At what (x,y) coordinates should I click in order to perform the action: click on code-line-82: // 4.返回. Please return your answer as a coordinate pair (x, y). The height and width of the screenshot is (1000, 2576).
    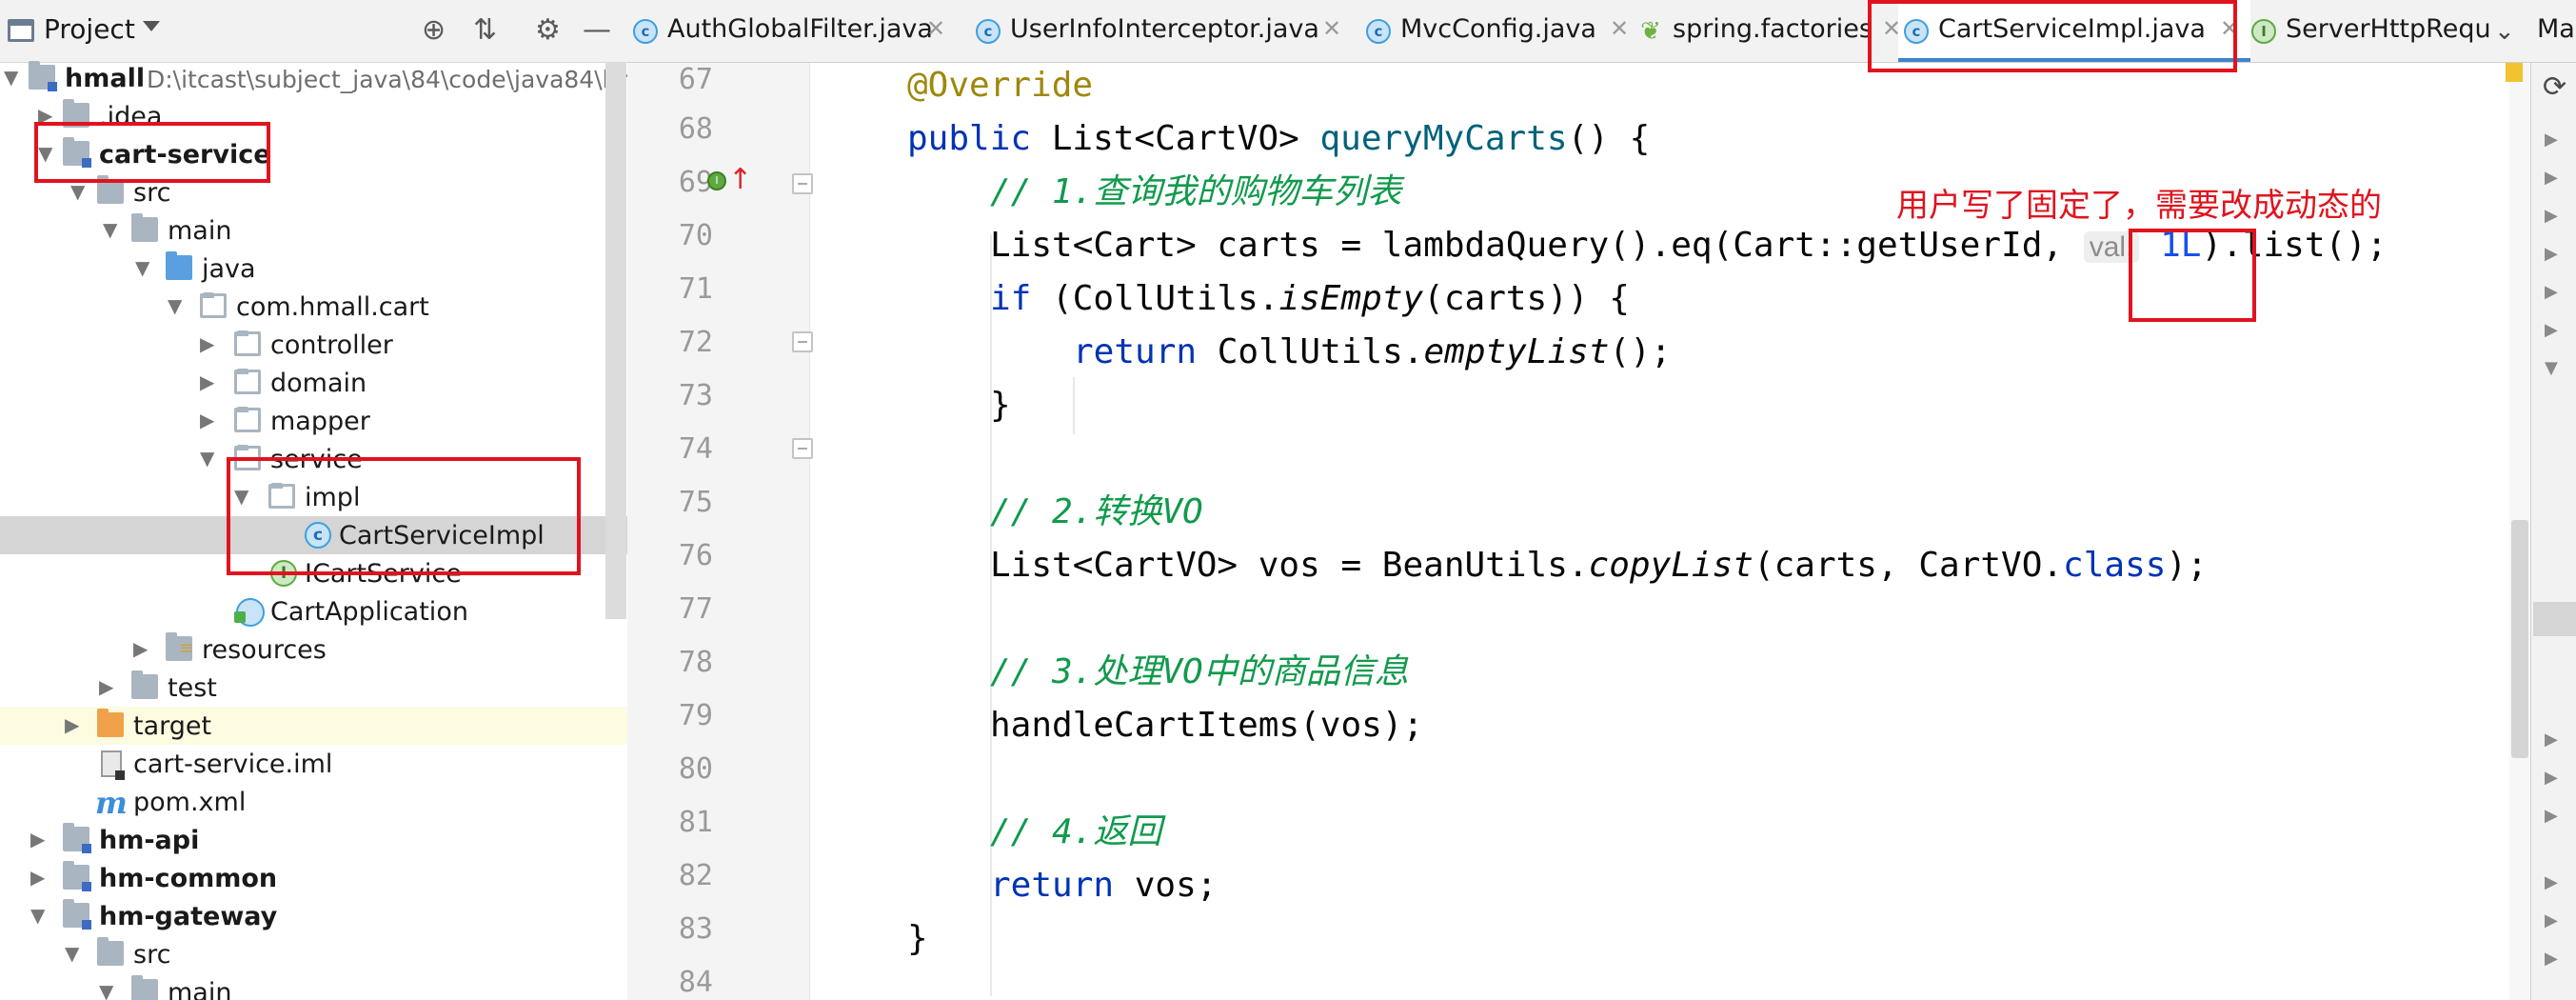
    Looking at the image, I should click on (1075, 832).